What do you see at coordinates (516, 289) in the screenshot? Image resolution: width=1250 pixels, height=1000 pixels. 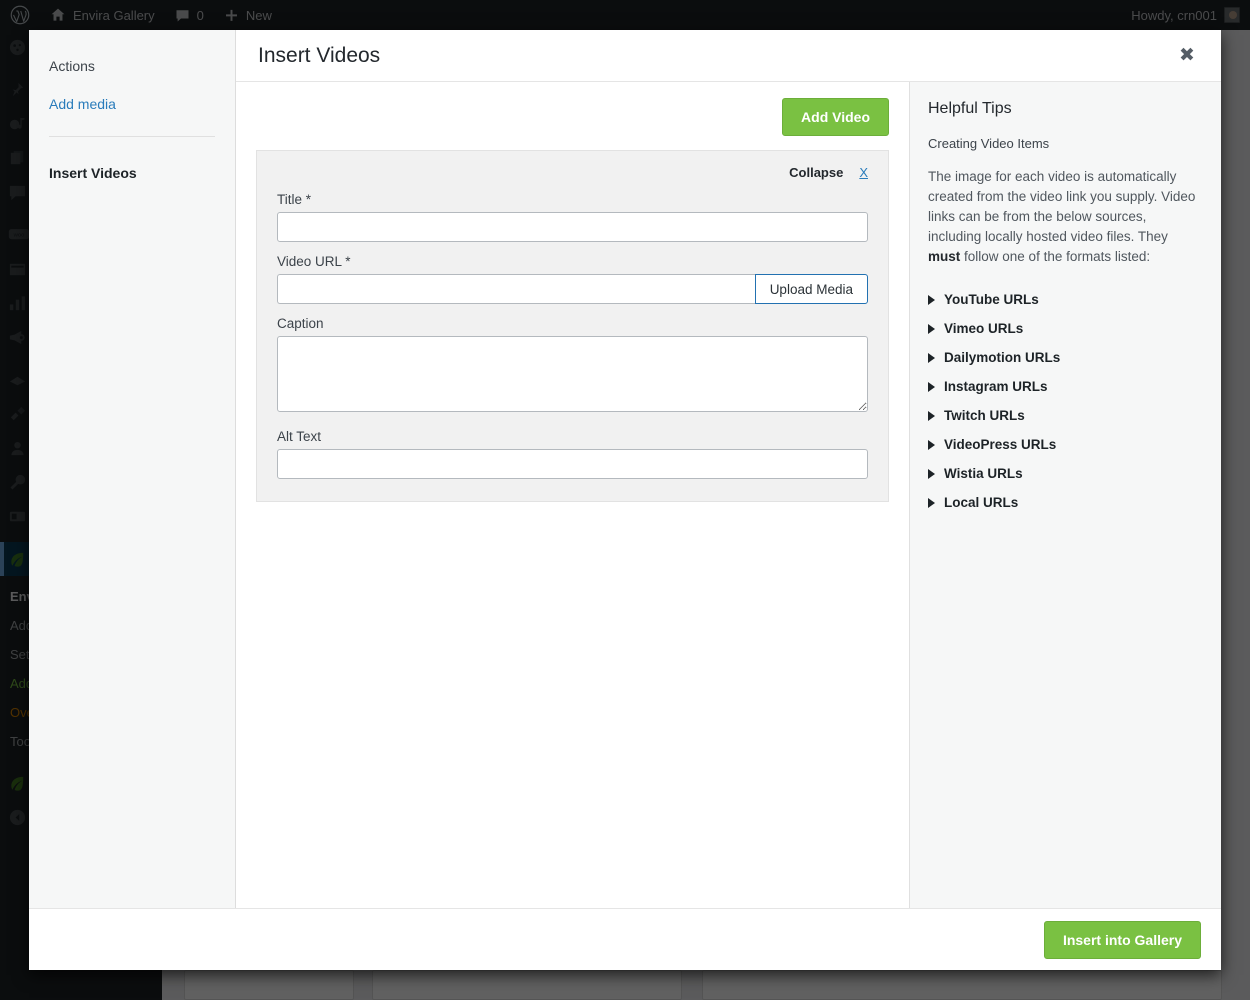 I see `video-url-input` at bounding box center [516, 289].